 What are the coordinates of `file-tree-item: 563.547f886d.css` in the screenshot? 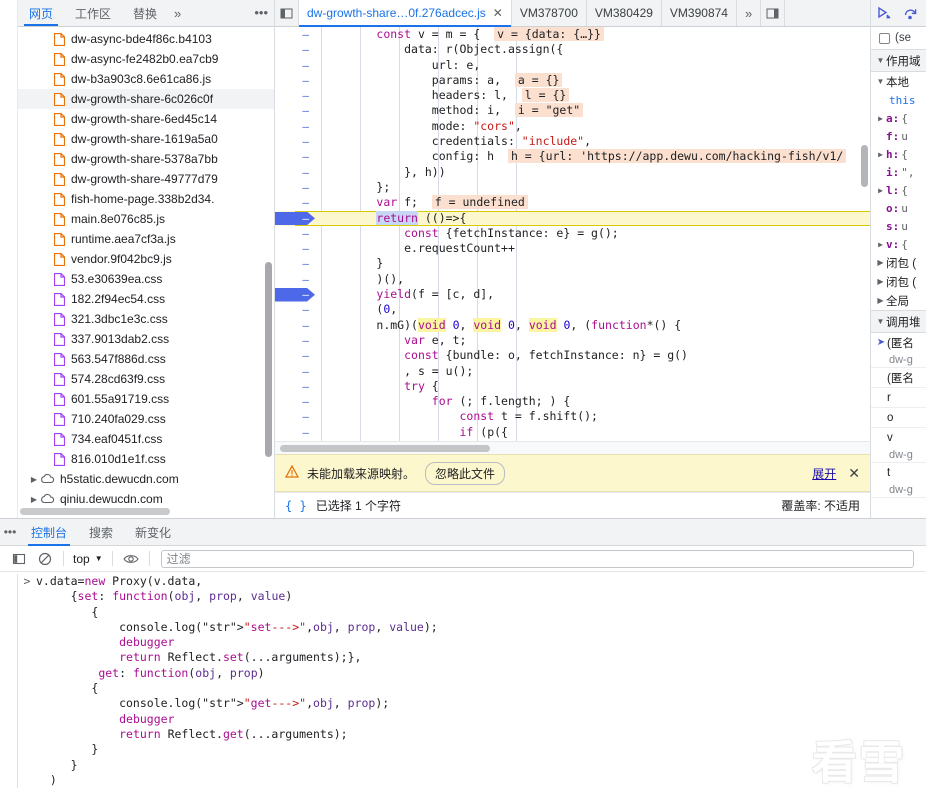 It's located at (146, 359).